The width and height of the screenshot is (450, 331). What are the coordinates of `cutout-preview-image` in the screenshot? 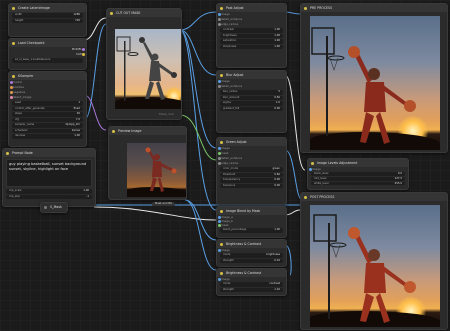 It's located at (148, 69).